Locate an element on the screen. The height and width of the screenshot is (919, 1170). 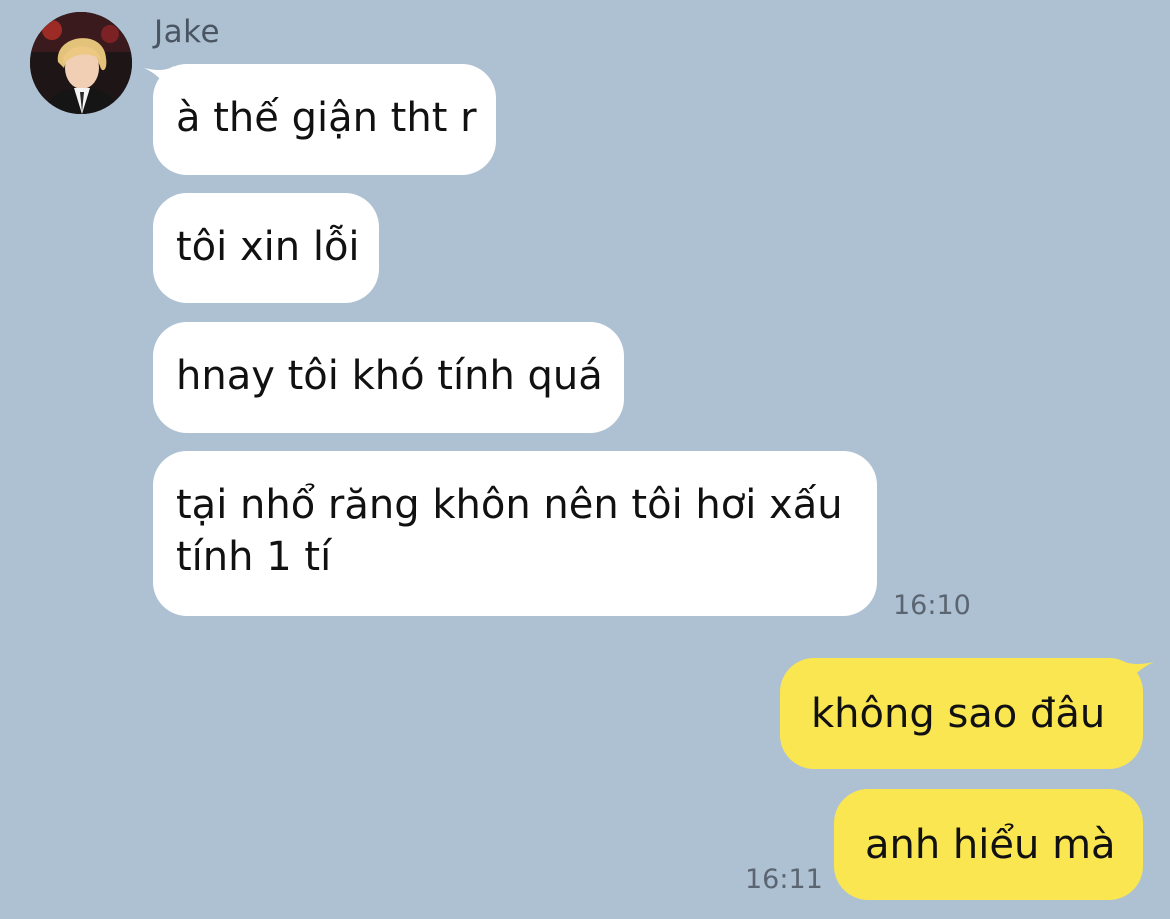
incoming-message: à thế giận tht r is located at coordinates (324, 119).